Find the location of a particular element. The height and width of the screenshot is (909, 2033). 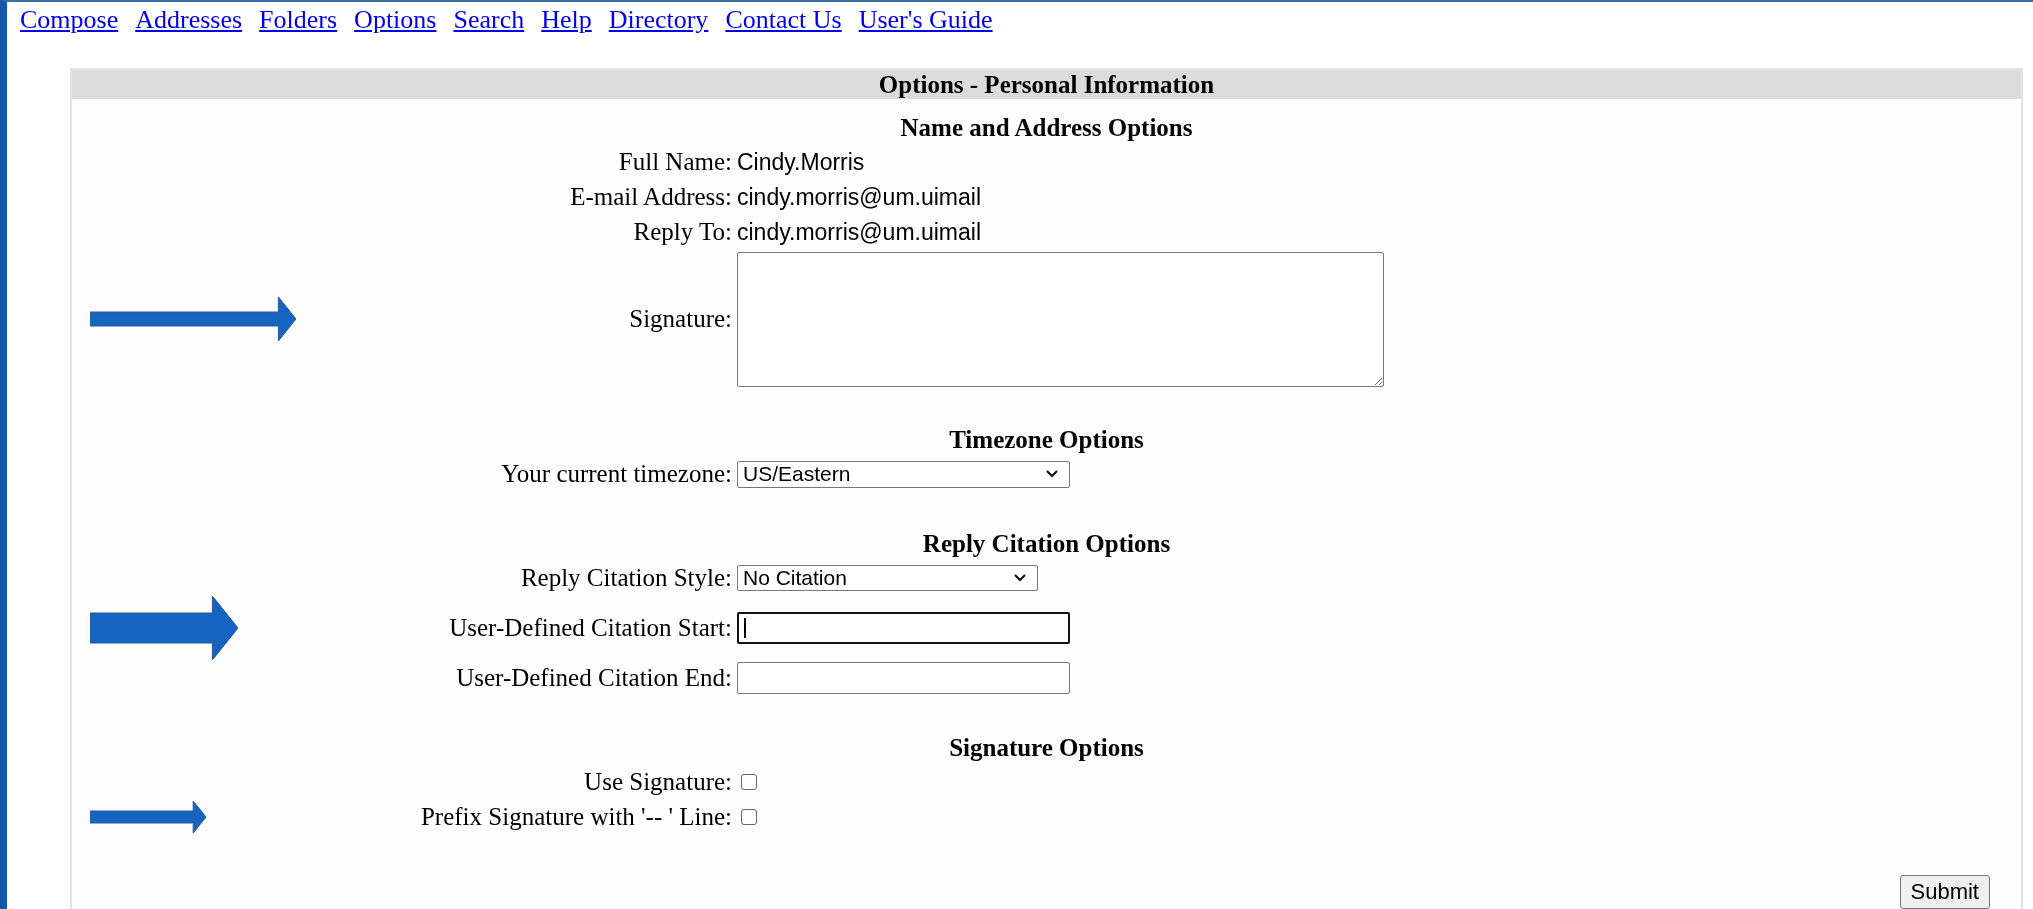

nav-link: Contact Us is located at coordinates (783, 20).